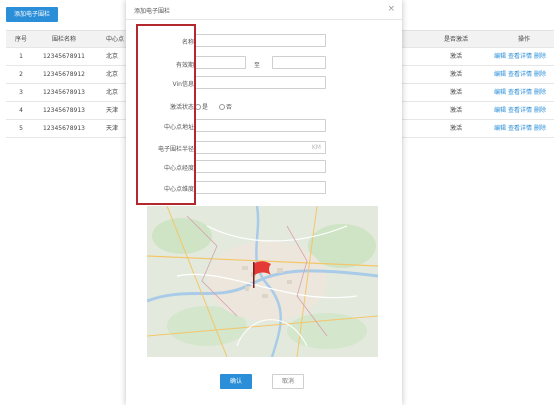 Image resolution: width=554 pixels, height=405 pixels. What do you see at coordinates (20, 39) in the screenshot?
I see `header-no: 序号` at bounding box center [20, 39].